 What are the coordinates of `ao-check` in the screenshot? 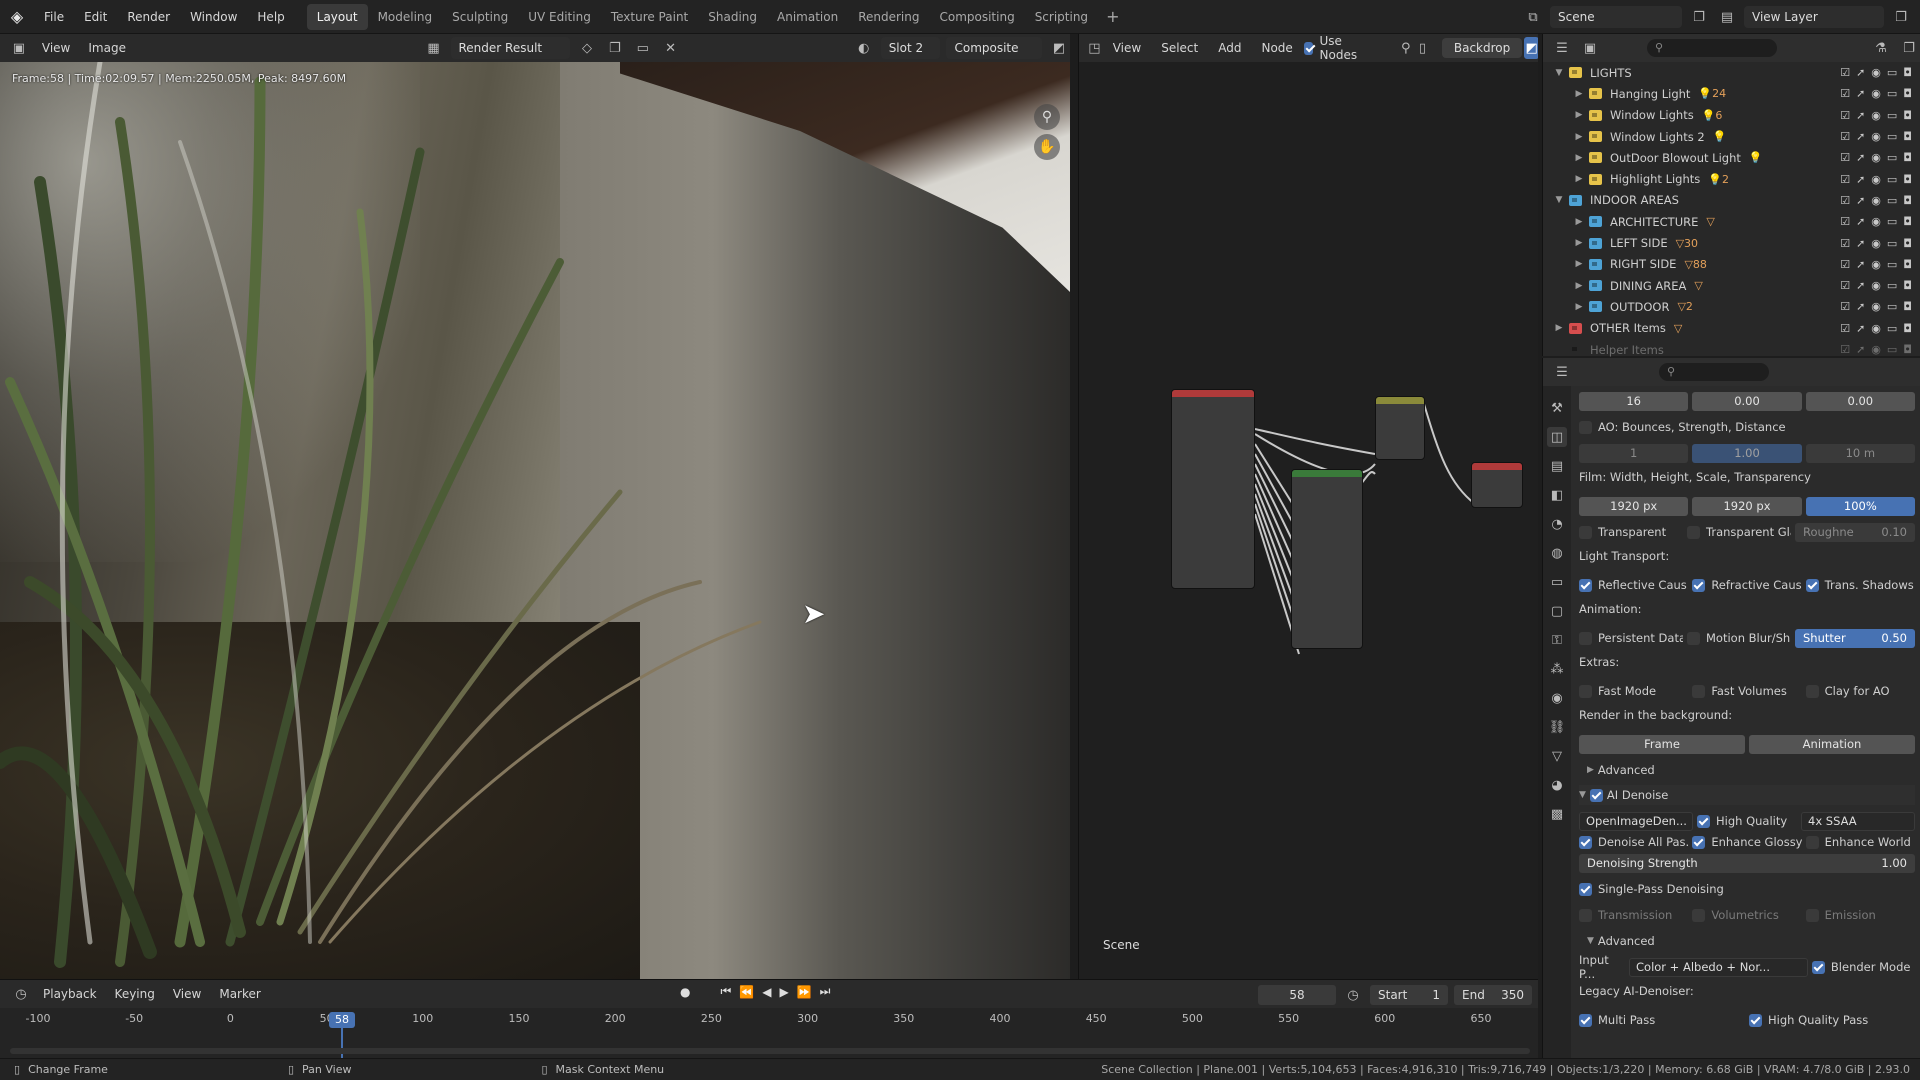 It's located at (1585, 427).